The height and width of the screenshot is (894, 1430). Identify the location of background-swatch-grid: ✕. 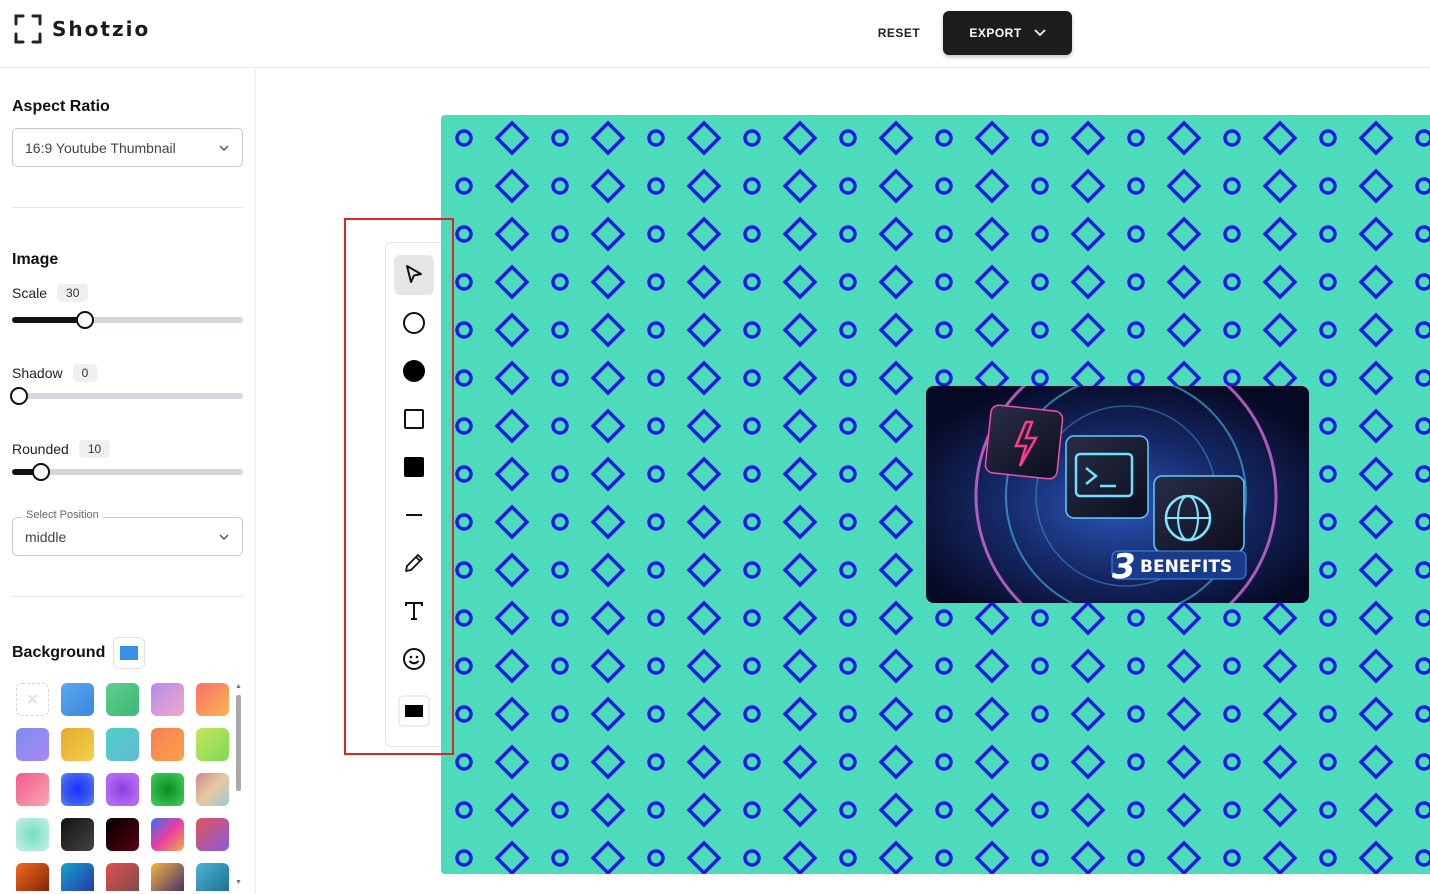
(123, 786).